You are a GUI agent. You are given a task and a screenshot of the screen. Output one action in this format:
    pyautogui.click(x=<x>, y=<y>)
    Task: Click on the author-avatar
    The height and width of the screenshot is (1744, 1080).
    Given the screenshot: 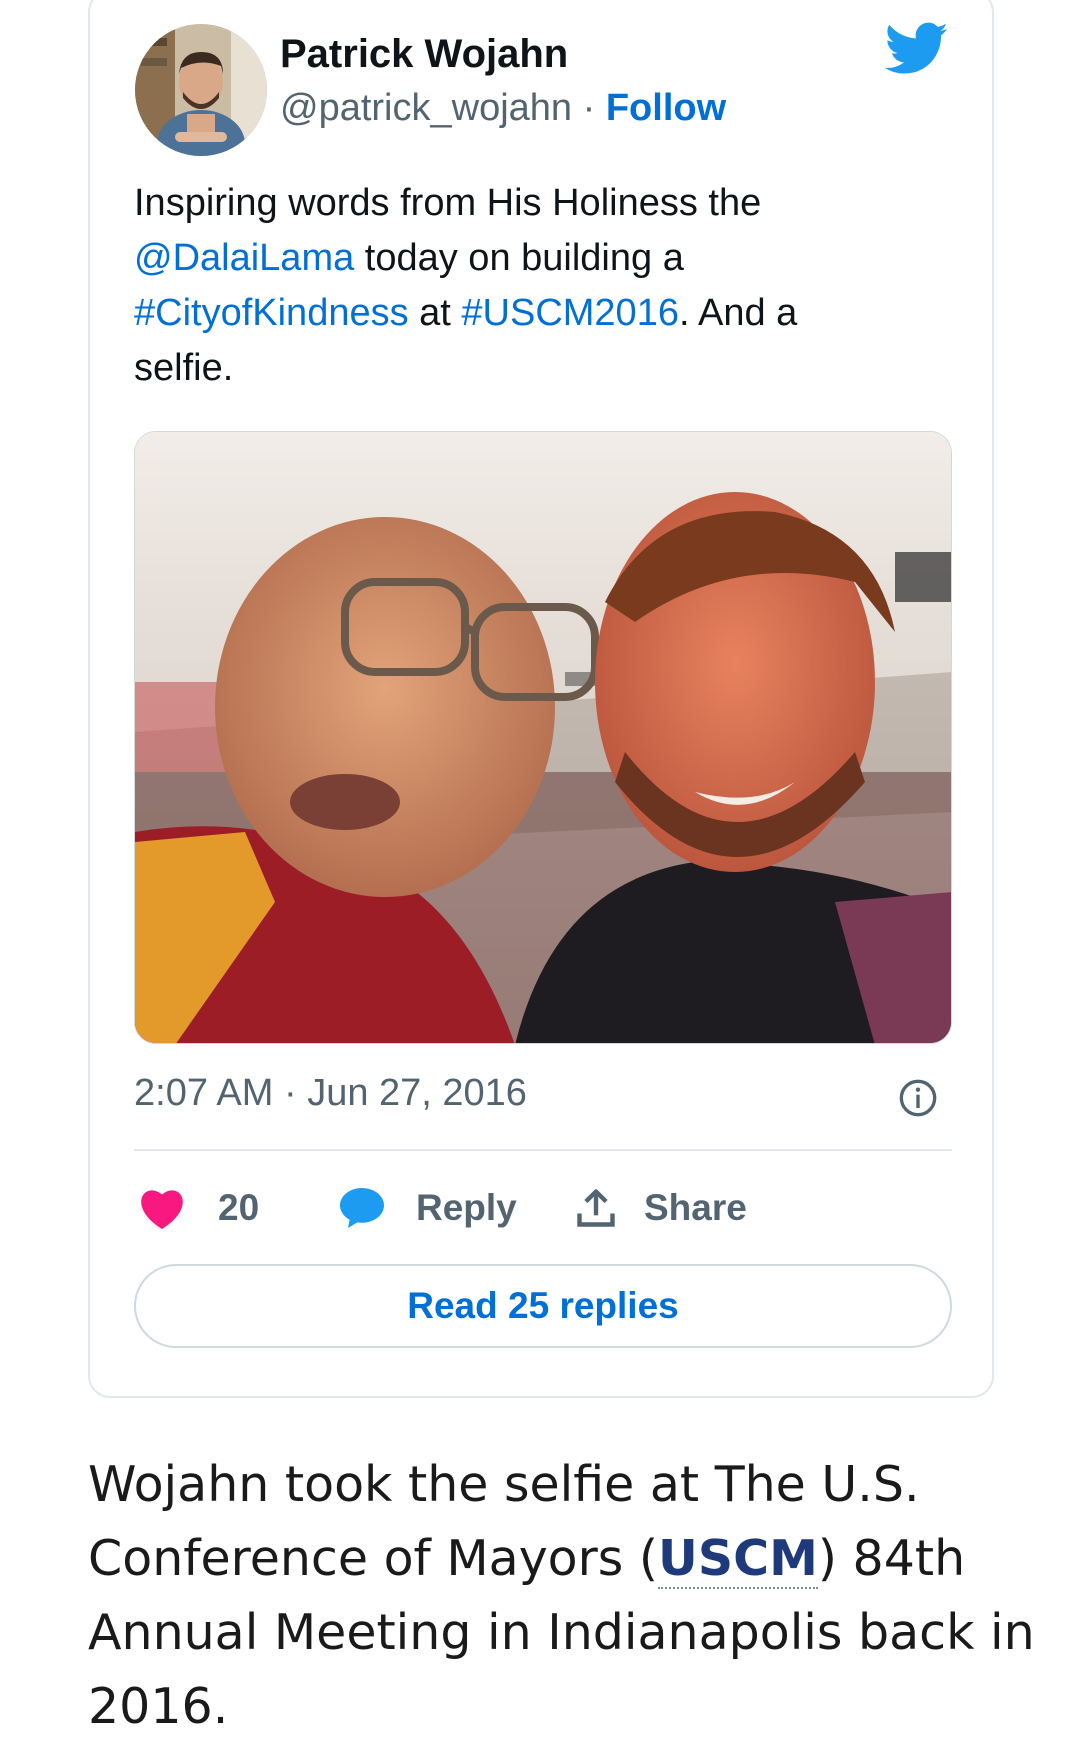 What is the action you would take?
    pyautogui.click(x=201, y=90)
    